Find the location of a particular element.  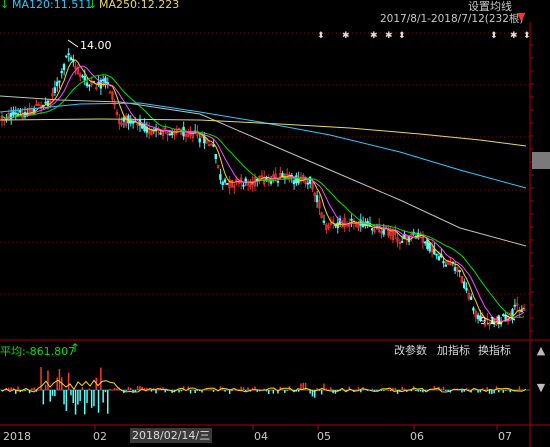

x-tick-06: 06 is located at coordinates (417, 436).